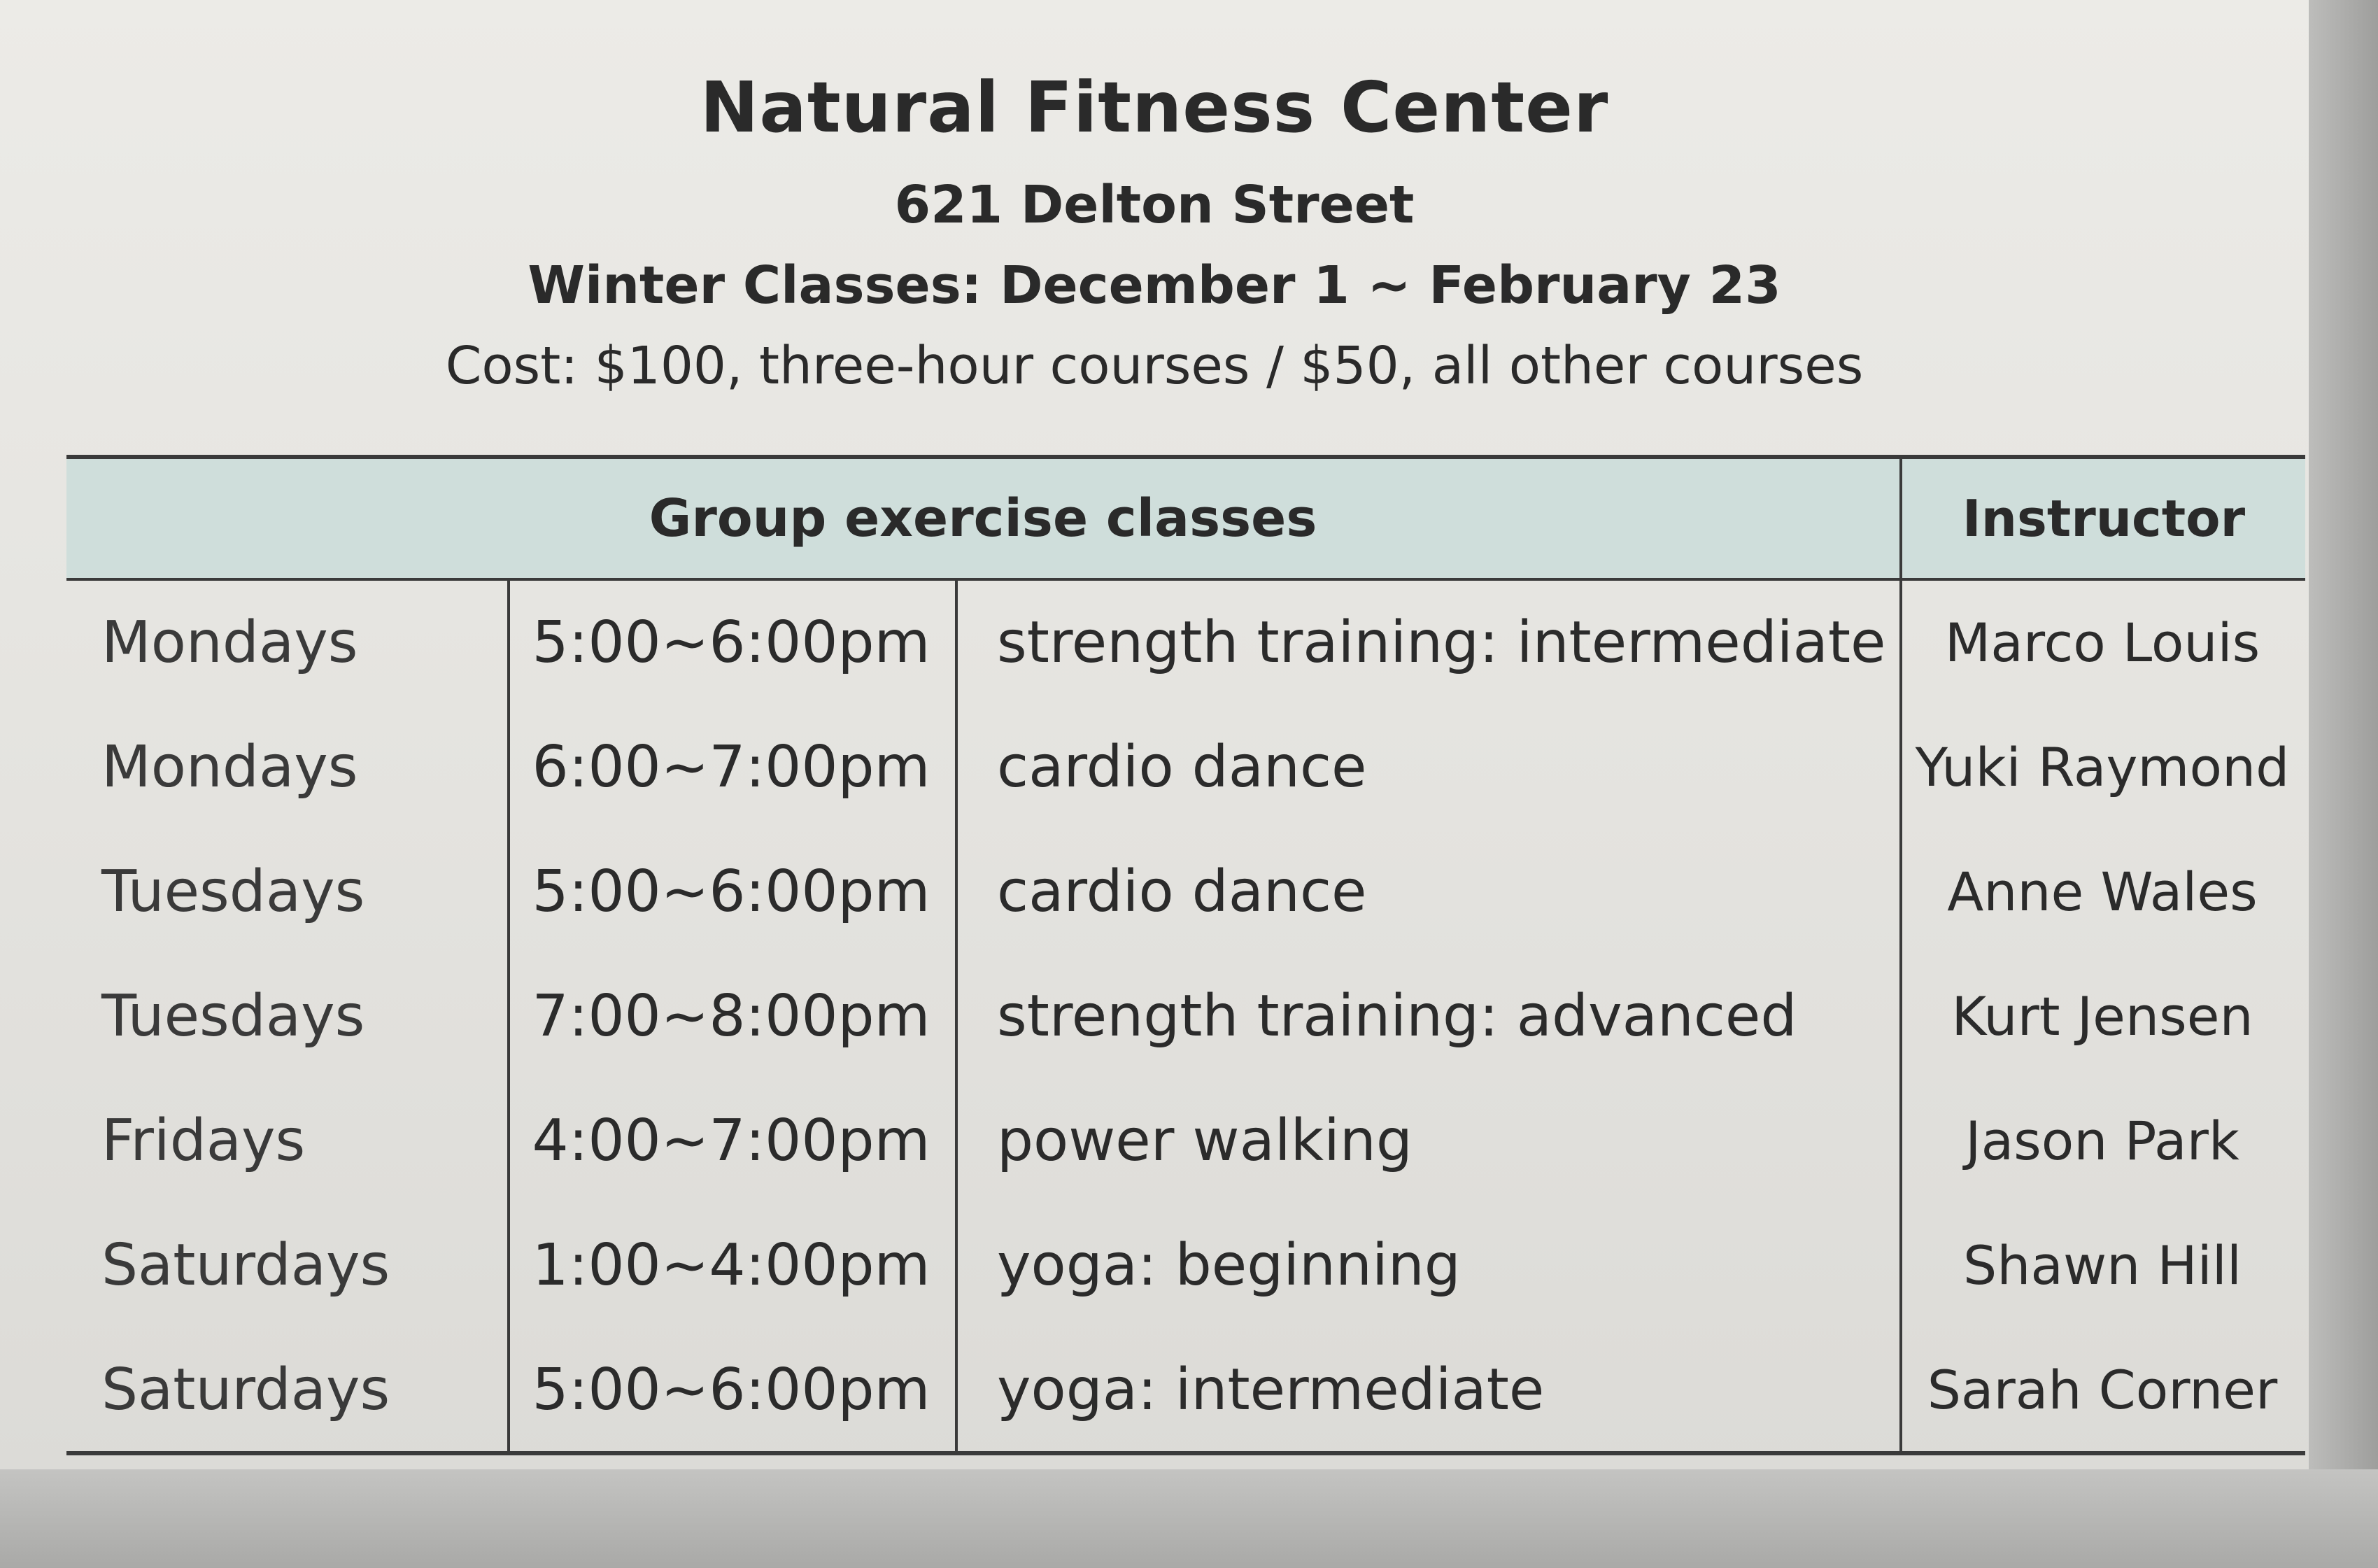  Describe the element at coordinates (731, 1141) in the screenshot. I see `time-cell: 4:00~7:00pm` at that location.